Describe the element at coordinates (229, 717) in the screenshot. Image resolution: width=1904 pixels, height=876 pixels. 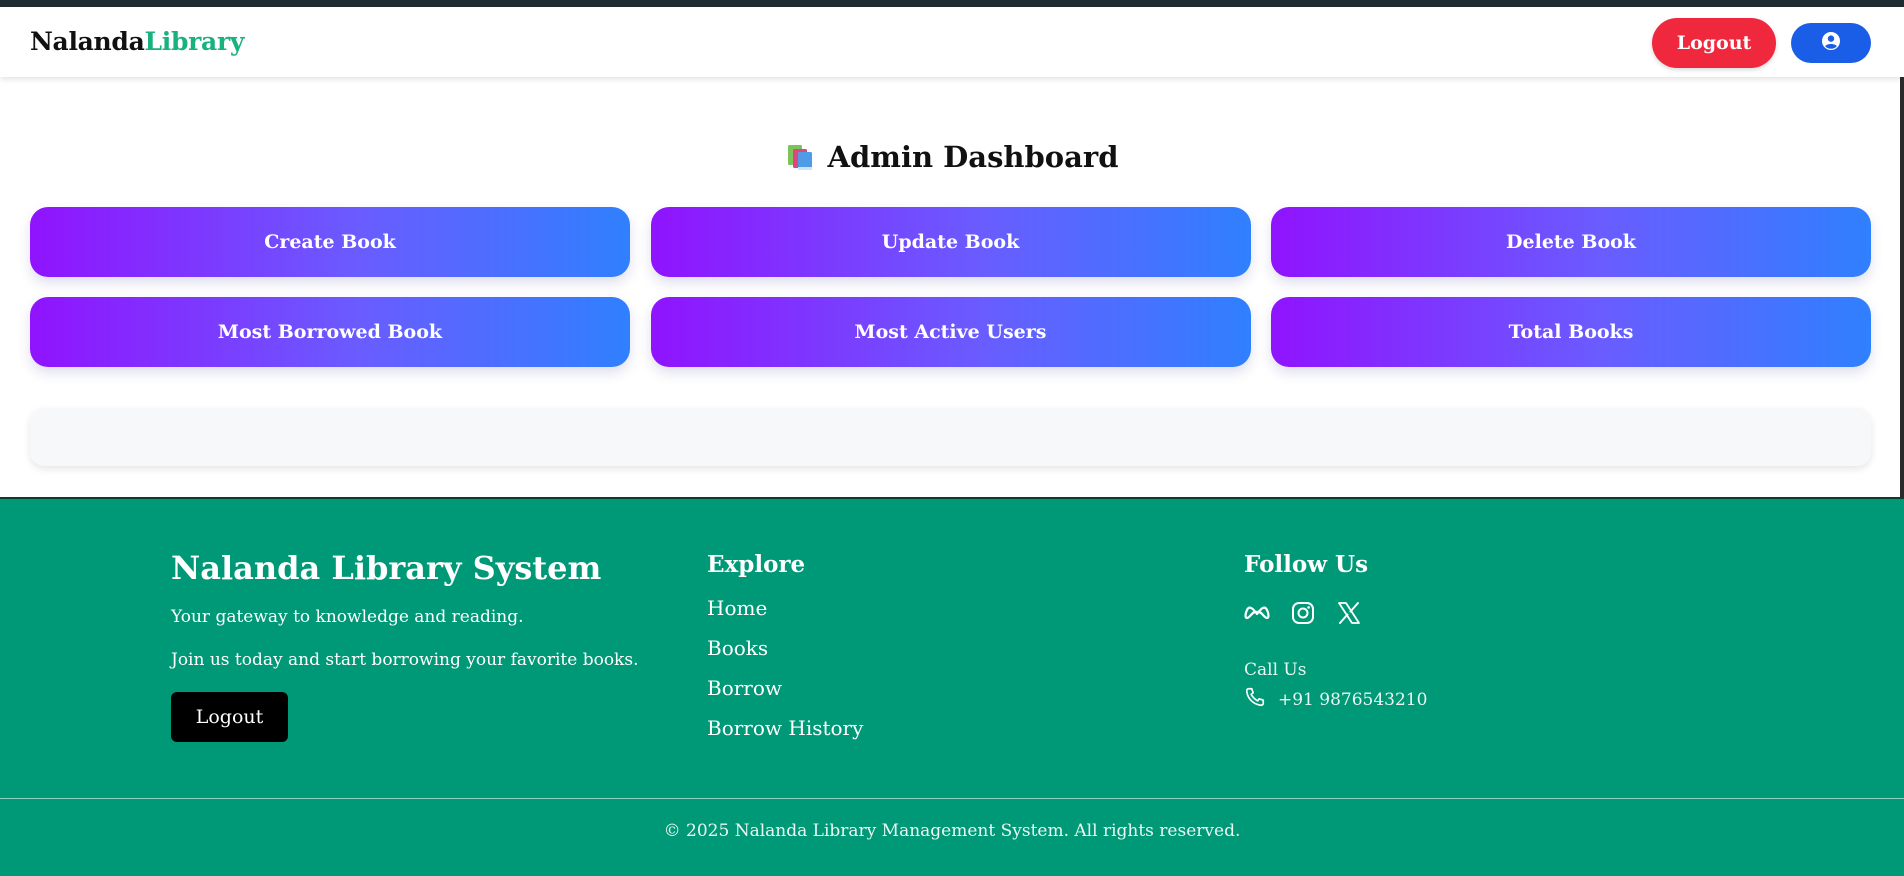
I see `footer-logout-button: Logout` at that location.